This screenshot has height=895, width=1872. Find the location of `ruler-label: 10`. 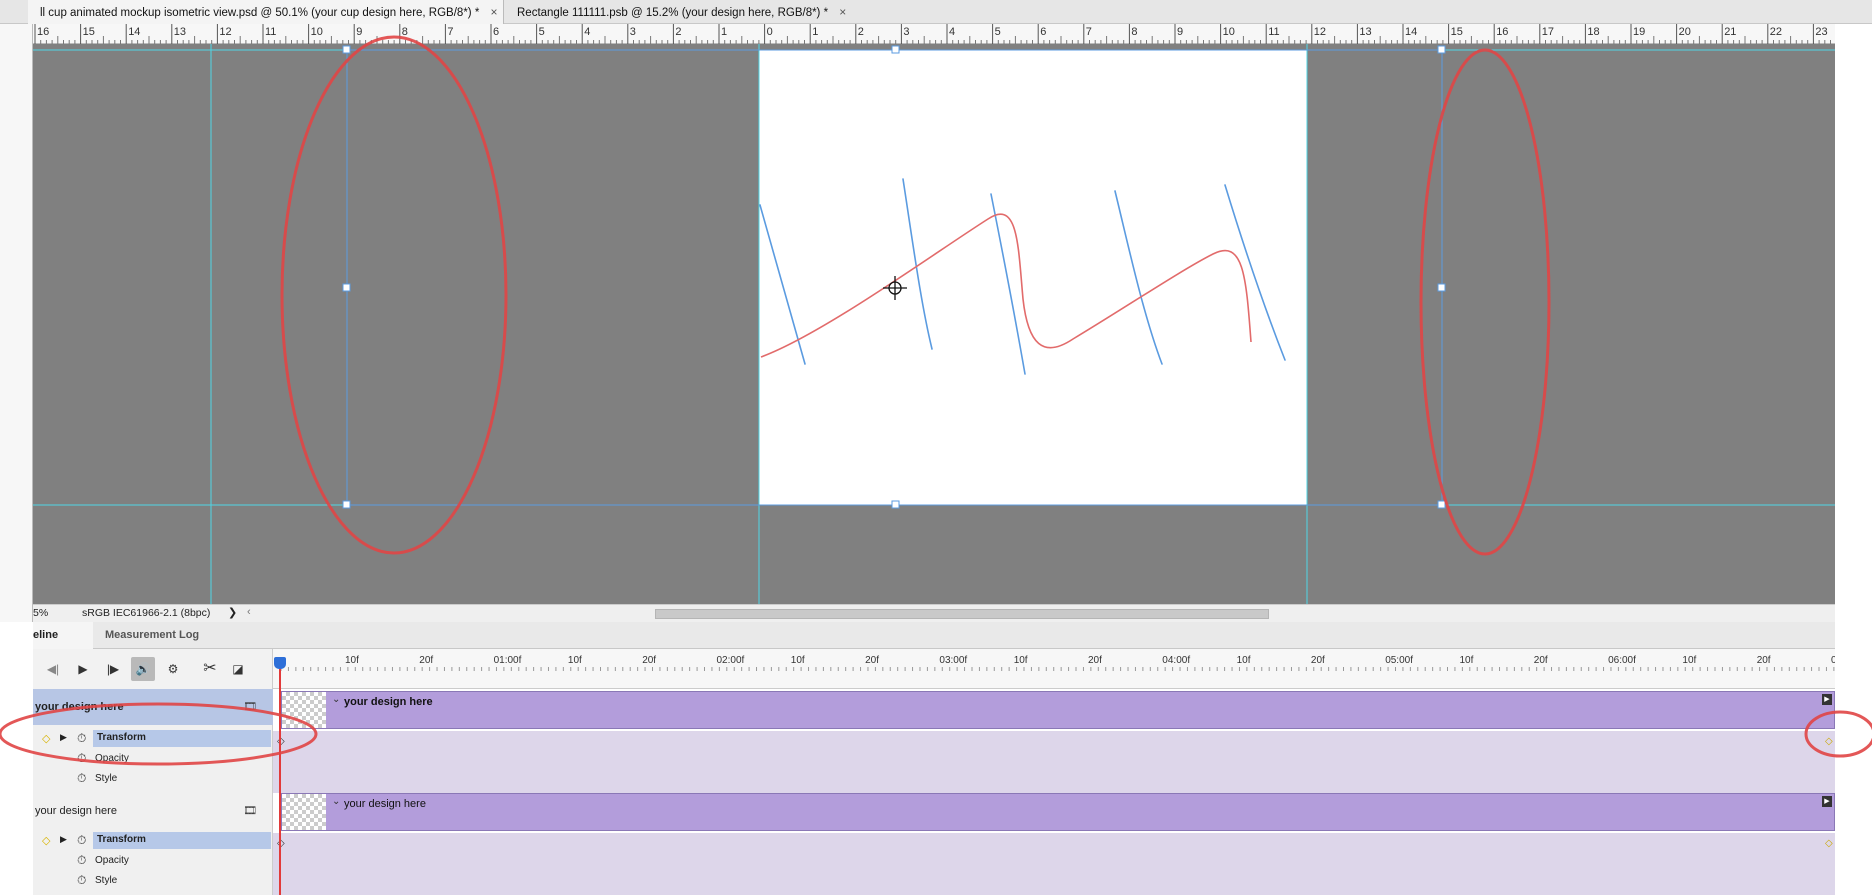

ruler-label: 10 is located at coordinates (1229, 32).